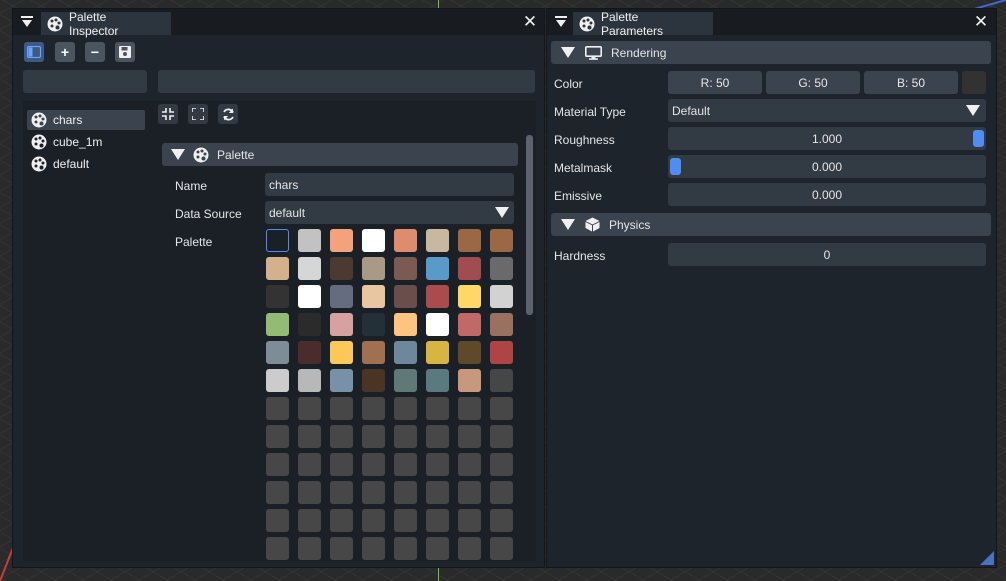 This screenshot has height=581, width=1006. Describe the element at coordinates (813, 82) in the screenshot. I see `color-g-field: G: 50` at that location.